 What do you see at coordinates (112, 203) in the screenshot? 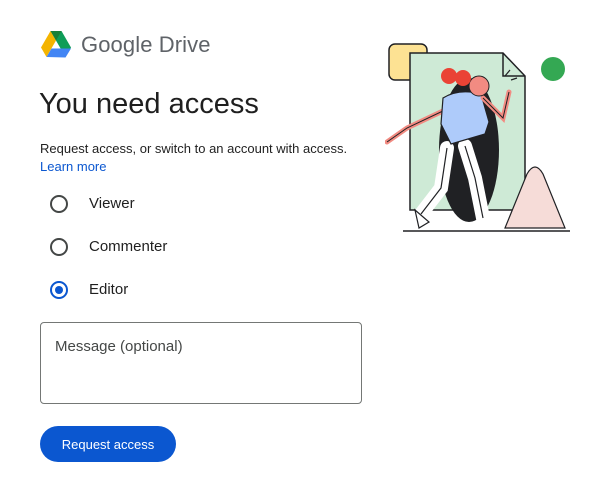
I see `role-label-viewer: Viewer` at bounding box center [112, 203].